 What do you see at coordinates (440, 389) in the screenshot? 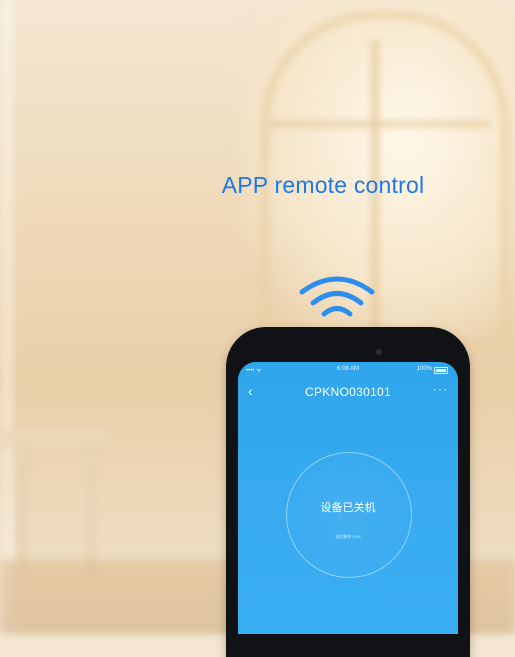
I see `more-options-icon: ···` at bounding box center [440, 389].